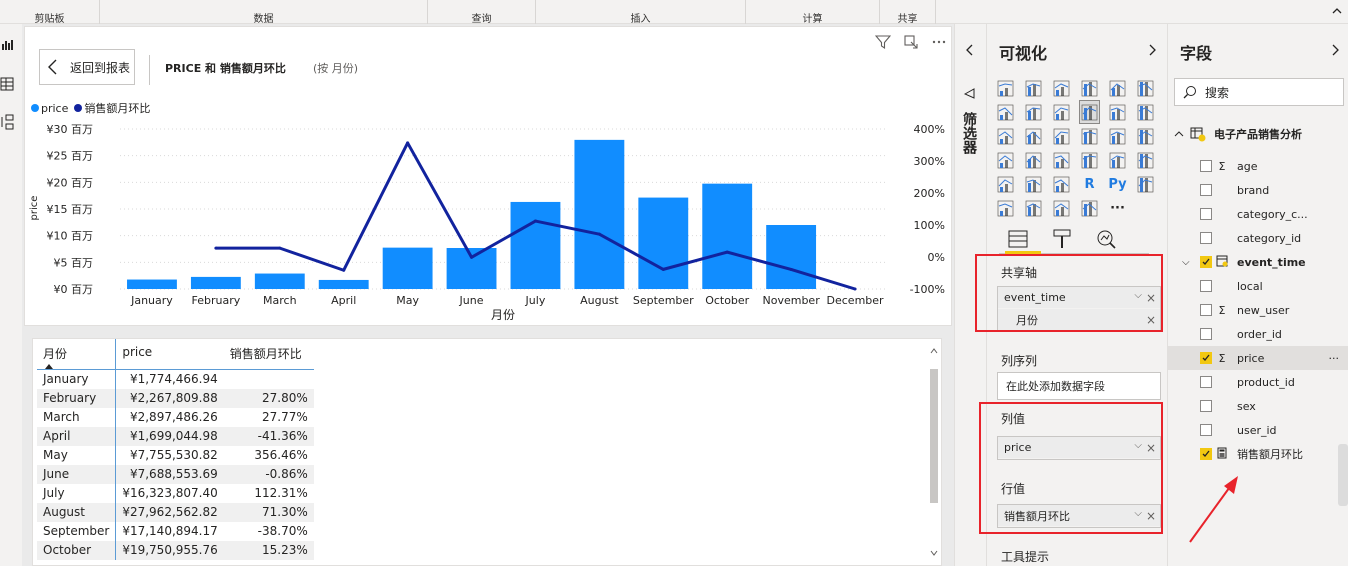 This screenshot has height=566, width=1348. What do you see at coordinates (855, 289) in the screenshot?
I see `line-point-december` at bounding box center [855, 289].